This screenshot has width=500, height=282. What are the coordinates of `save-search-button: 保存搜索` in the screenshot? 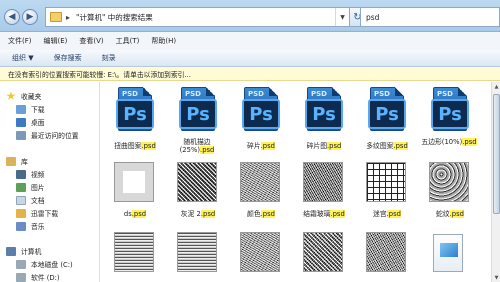 It's located at (68, 58).